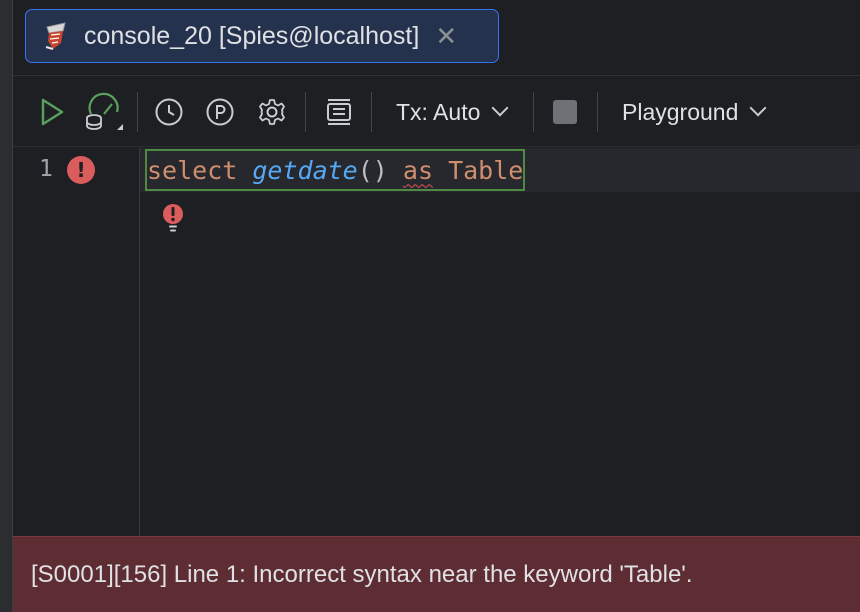 The height and width of the screenshot is (612, 860). Describe the element at coordinates (680, 111) in the screenshot. I see `playground-label: Playground` at that location.